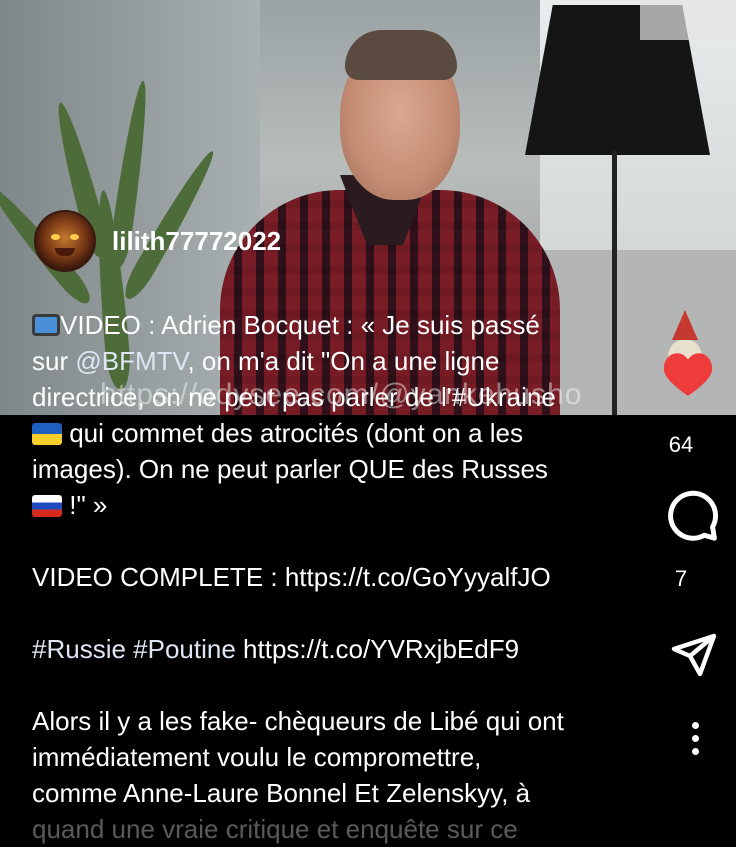 The image size is (736, 847). I want to click on share-icon, so click(694, 654).